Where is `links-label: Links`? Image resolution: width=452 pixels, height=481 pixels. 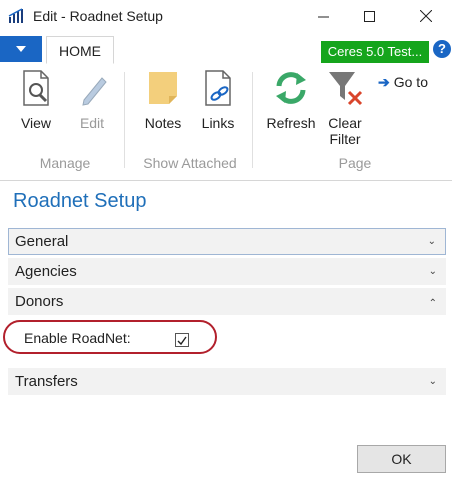
links-label: Links is located at coordinates (218, 123).